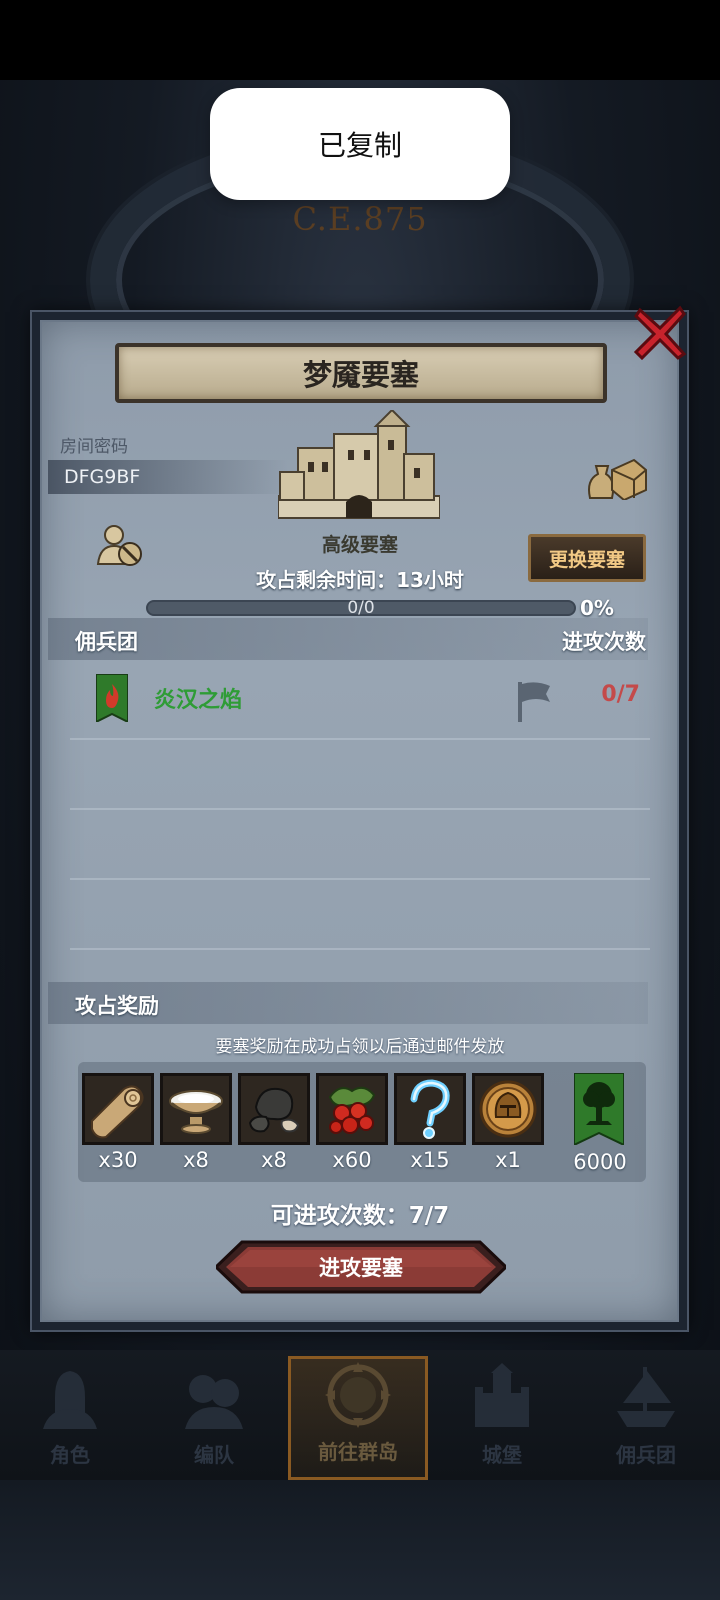 Image resolution: width=720 pixels, height=1600 pixels. What do you see at coordinates (502, 1455) in the screenshot?
I see `nav-label: 城堡` at bounding box center [502, 1455].